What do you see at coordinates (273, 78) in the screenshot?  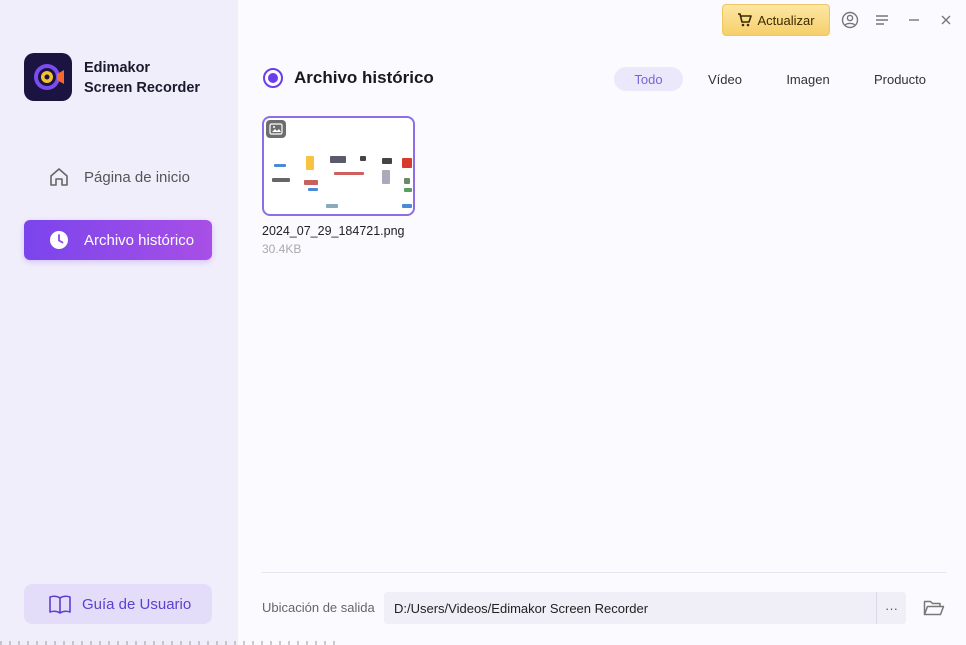 I see `radio-icon` at bounding box center [273, 78].